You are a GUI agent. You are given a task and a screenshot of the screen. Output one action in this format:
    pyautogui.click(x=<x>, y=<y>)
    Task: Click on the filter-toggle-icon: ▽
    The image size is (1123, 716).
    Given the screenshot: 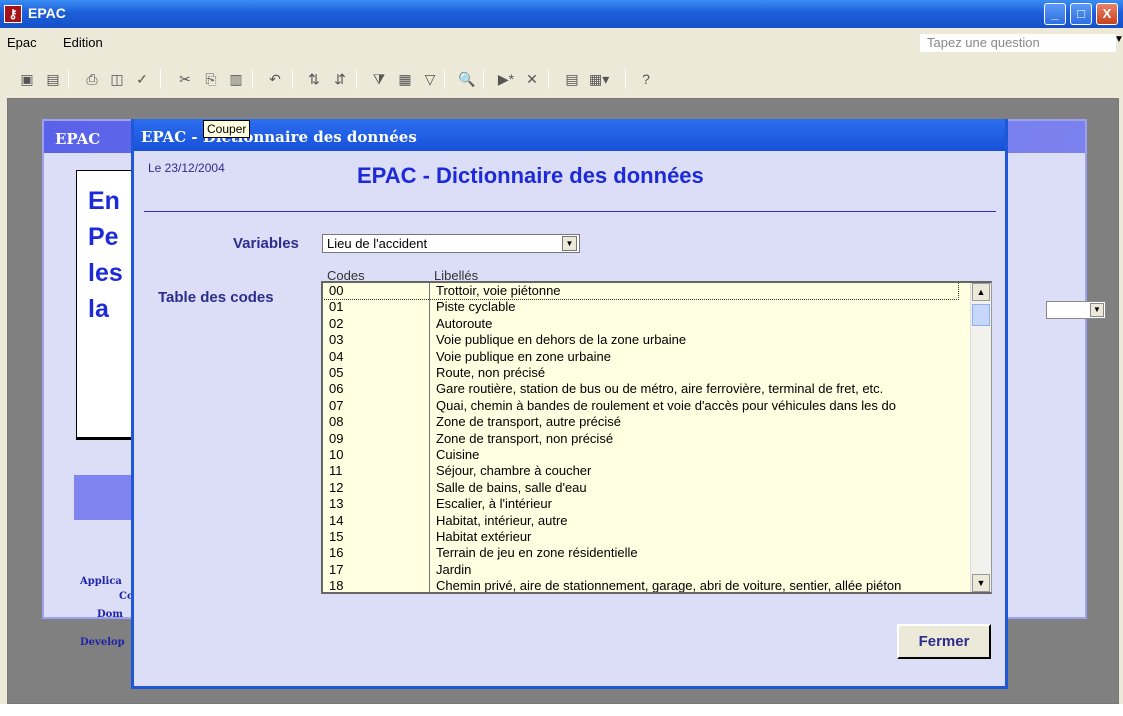 What is the action you would take?
    pyautogui.click(x=430, y=79)
    